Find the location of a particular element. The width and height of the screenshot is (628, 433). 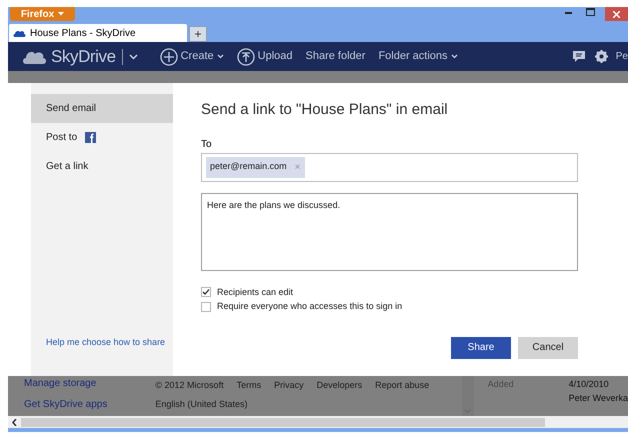

checkbox-label: Recipients can edit is located at coordinates (255, 292).